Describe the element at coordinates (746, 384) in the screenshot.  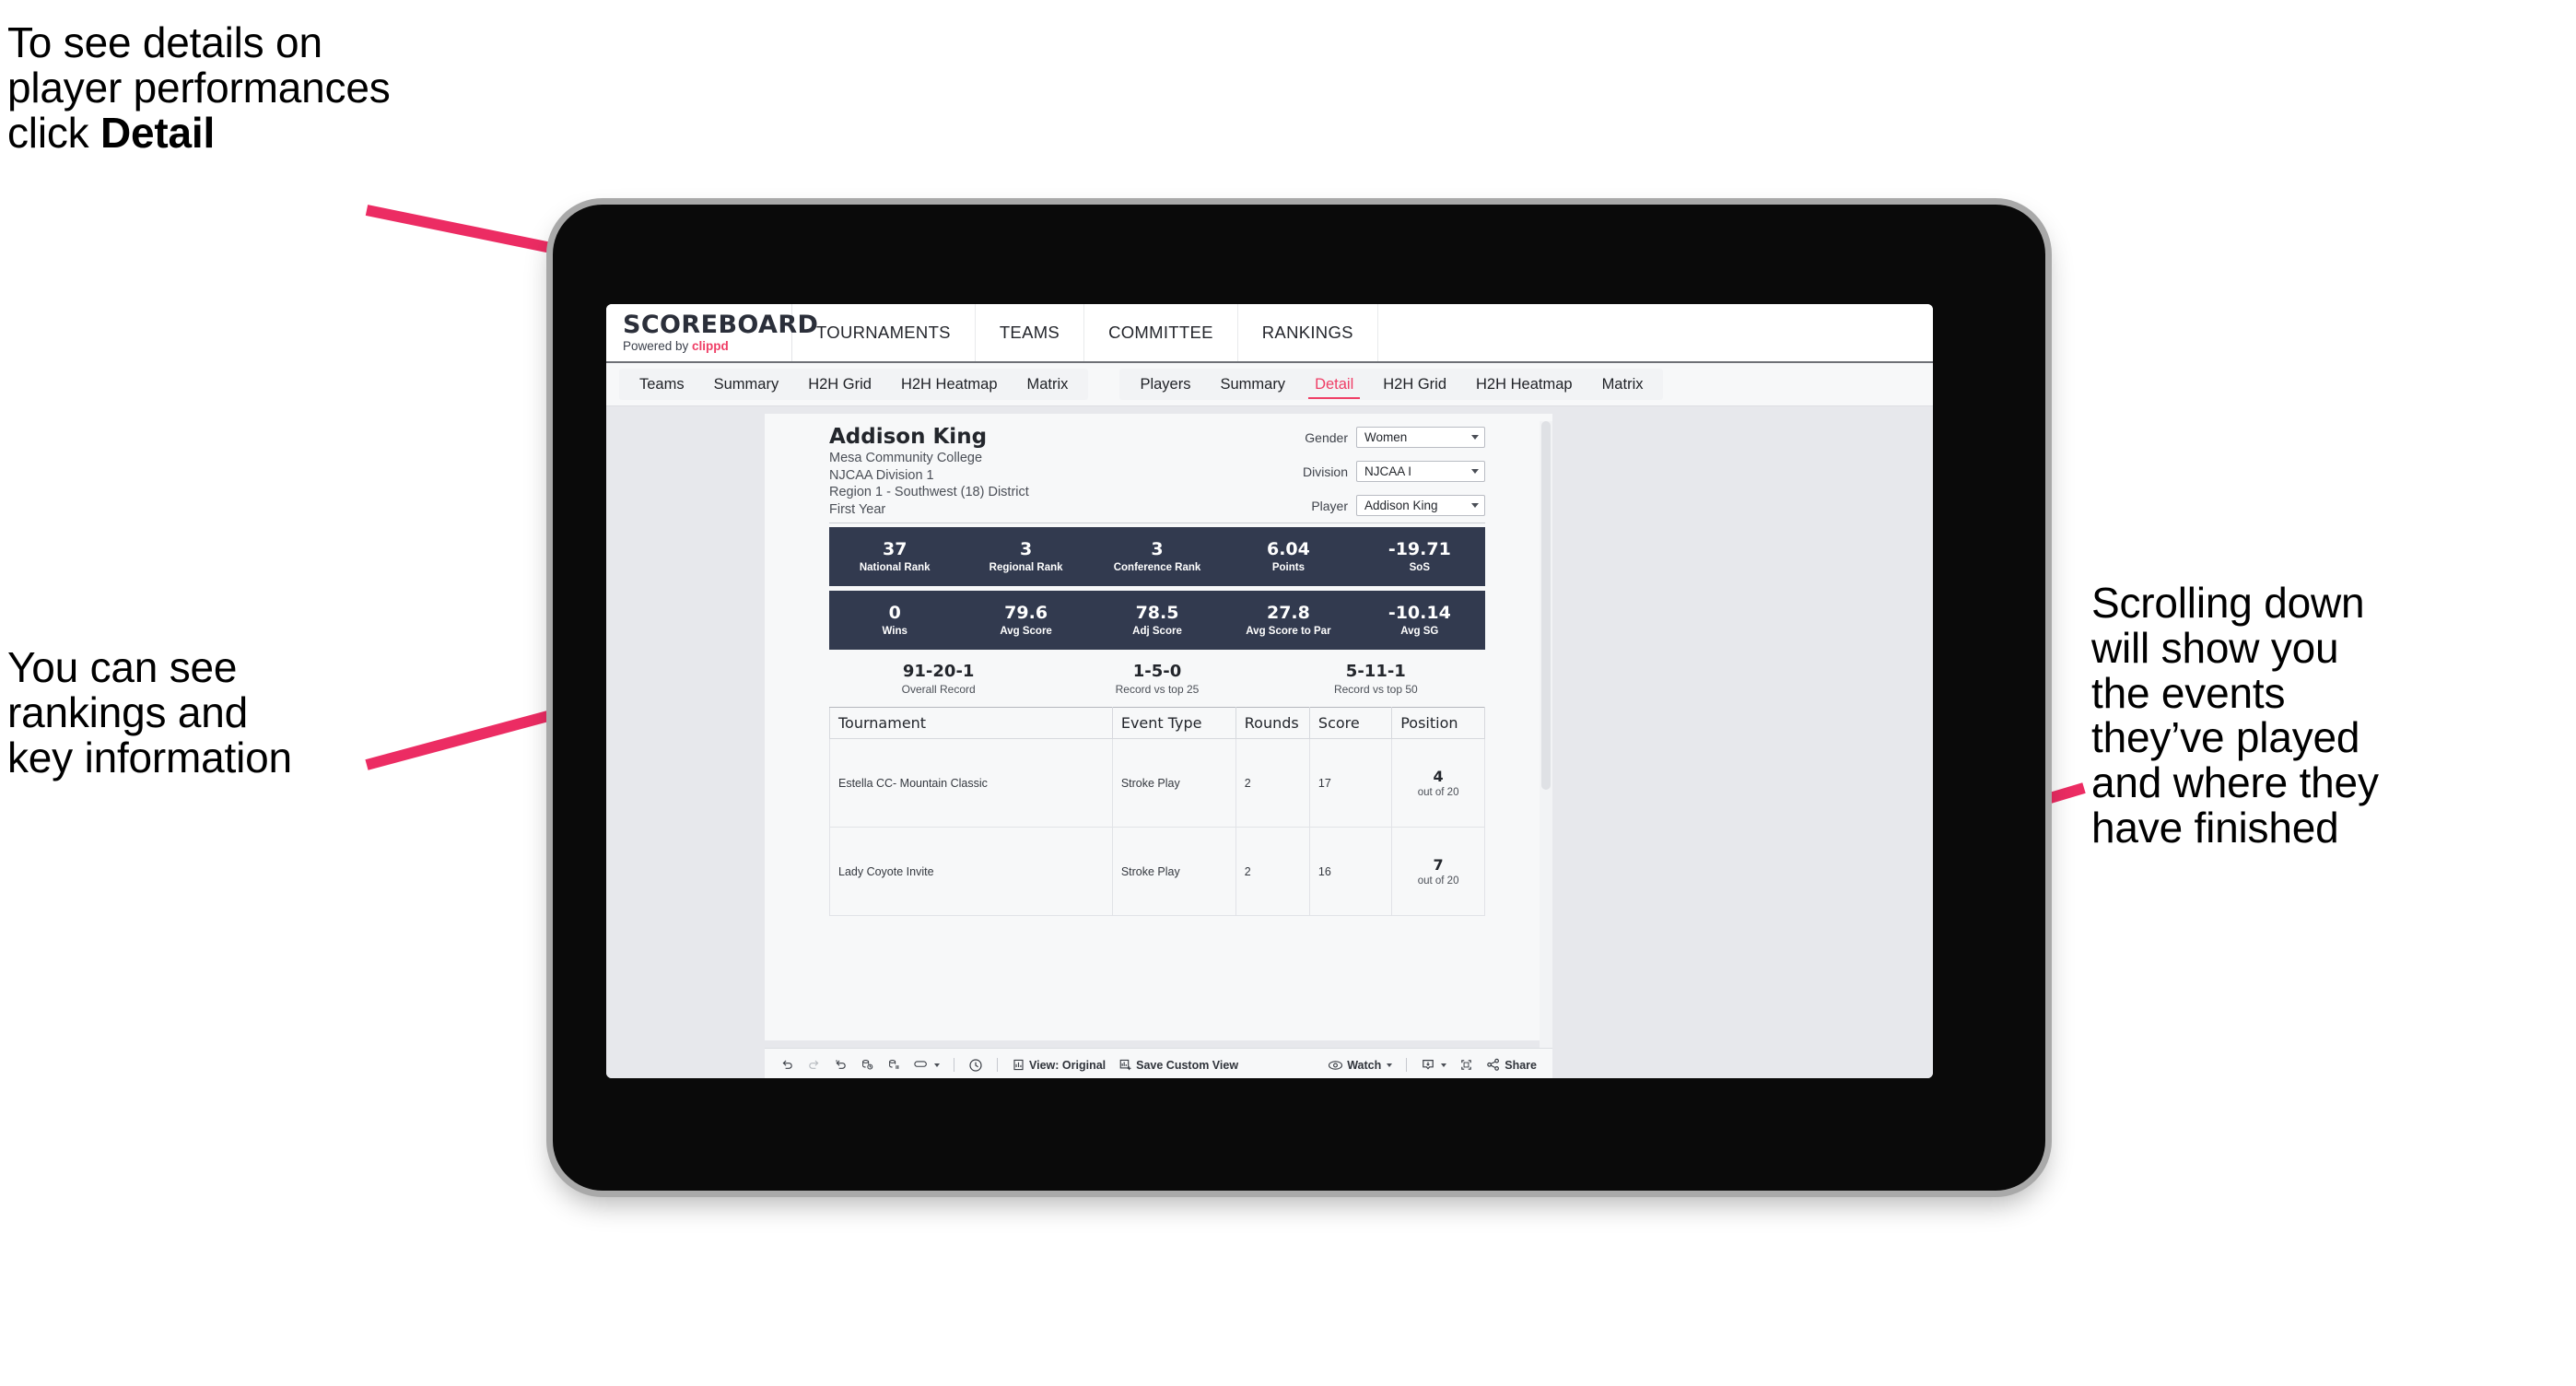
I see `tab-teams-summary: Summary` at that location.